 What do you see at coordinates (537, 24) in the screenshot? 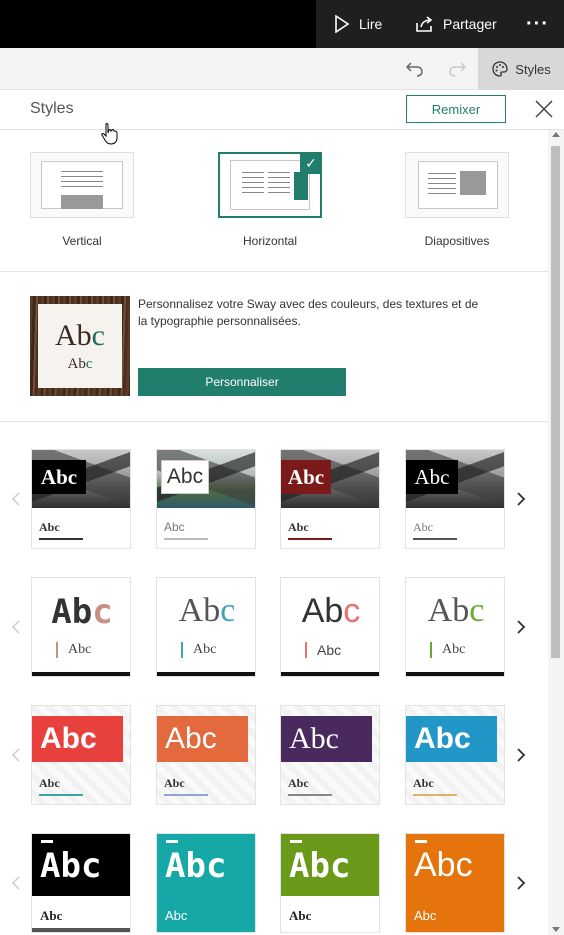
I see `more-options-button: ···` at bounding box center [537, 24].